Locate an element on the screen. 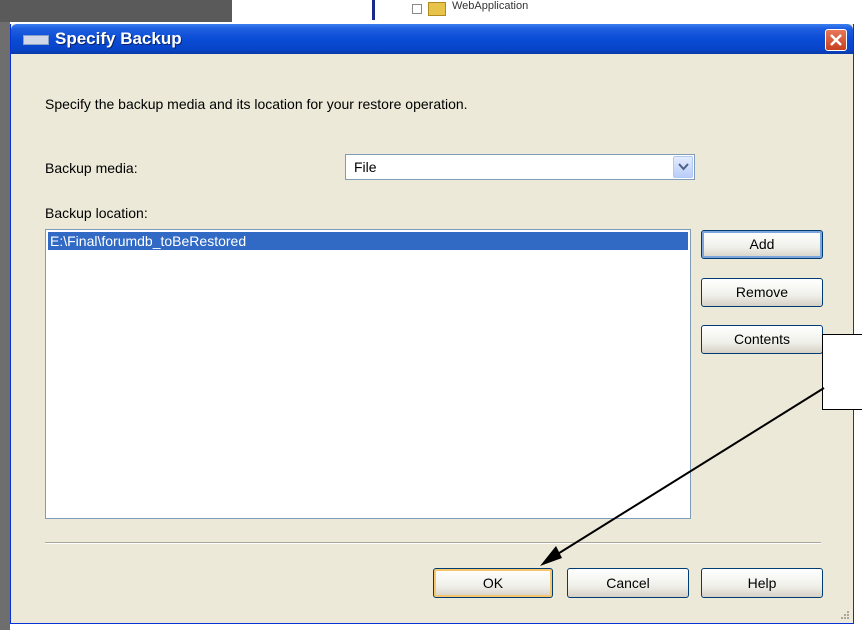  contents-button: Contents is located at coordinates (762, 339).